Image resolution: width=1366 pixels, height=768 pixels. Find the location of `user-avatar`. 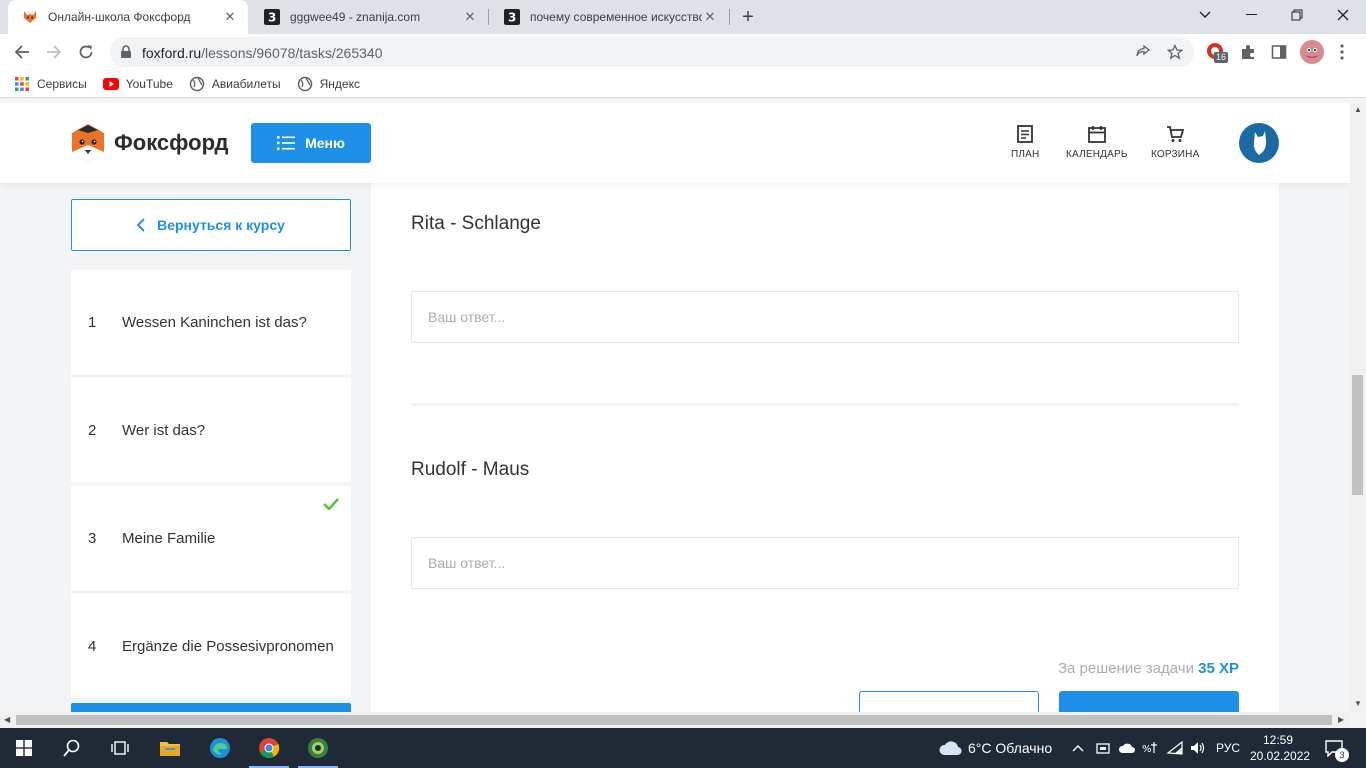

user-avatar is located at coordinates (1259, 143).